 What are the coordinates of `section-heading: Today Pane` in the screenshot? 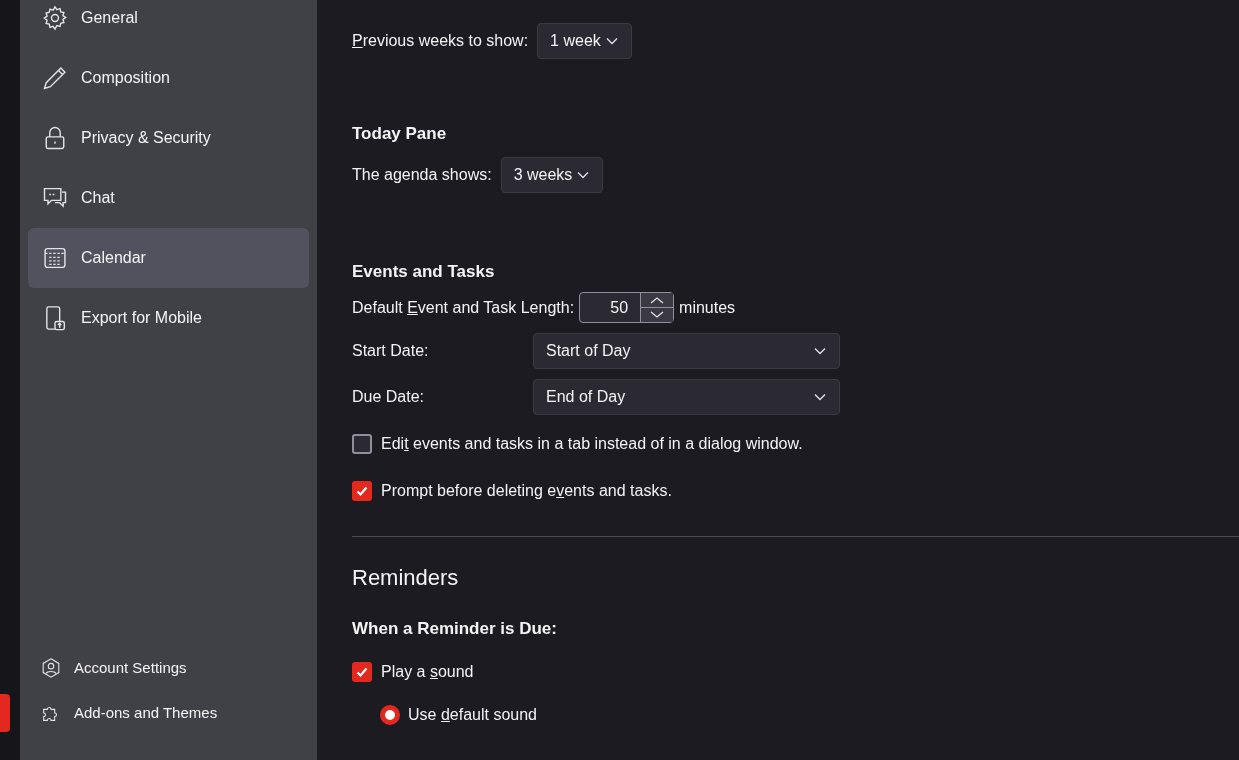 It's located at (400, 134).